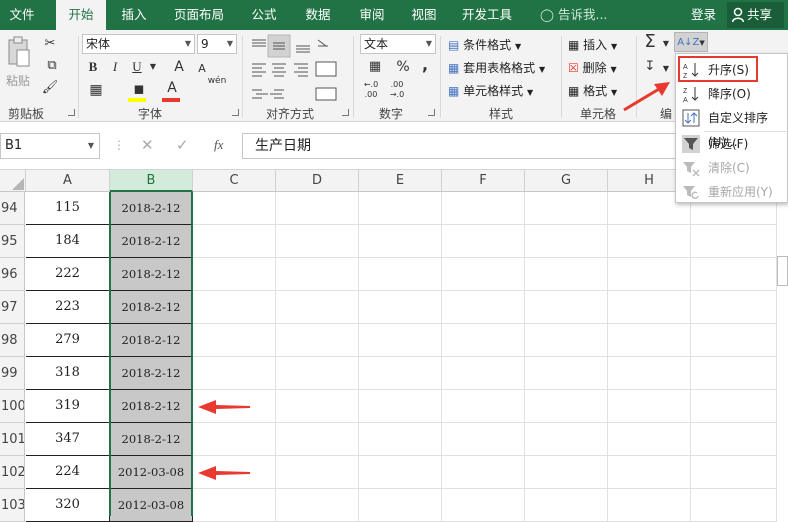  What do you see at coordinates (294, 68) in the screenshot?
I see `alignment-buttons-icon` at bounding box center [294, 68].